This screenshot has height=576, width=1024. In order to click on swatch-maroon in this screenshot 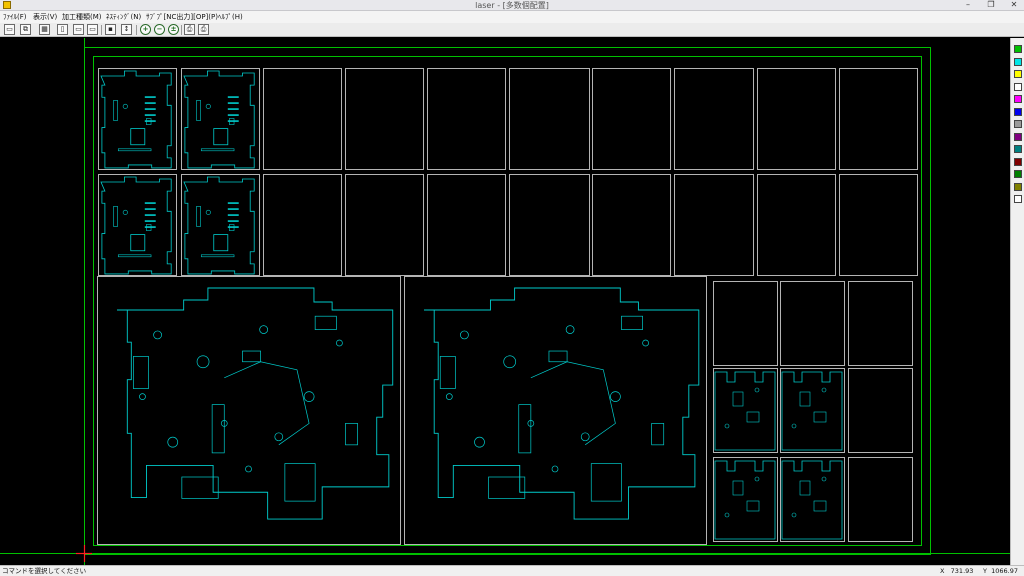, I will do `click(1018, 161)`.